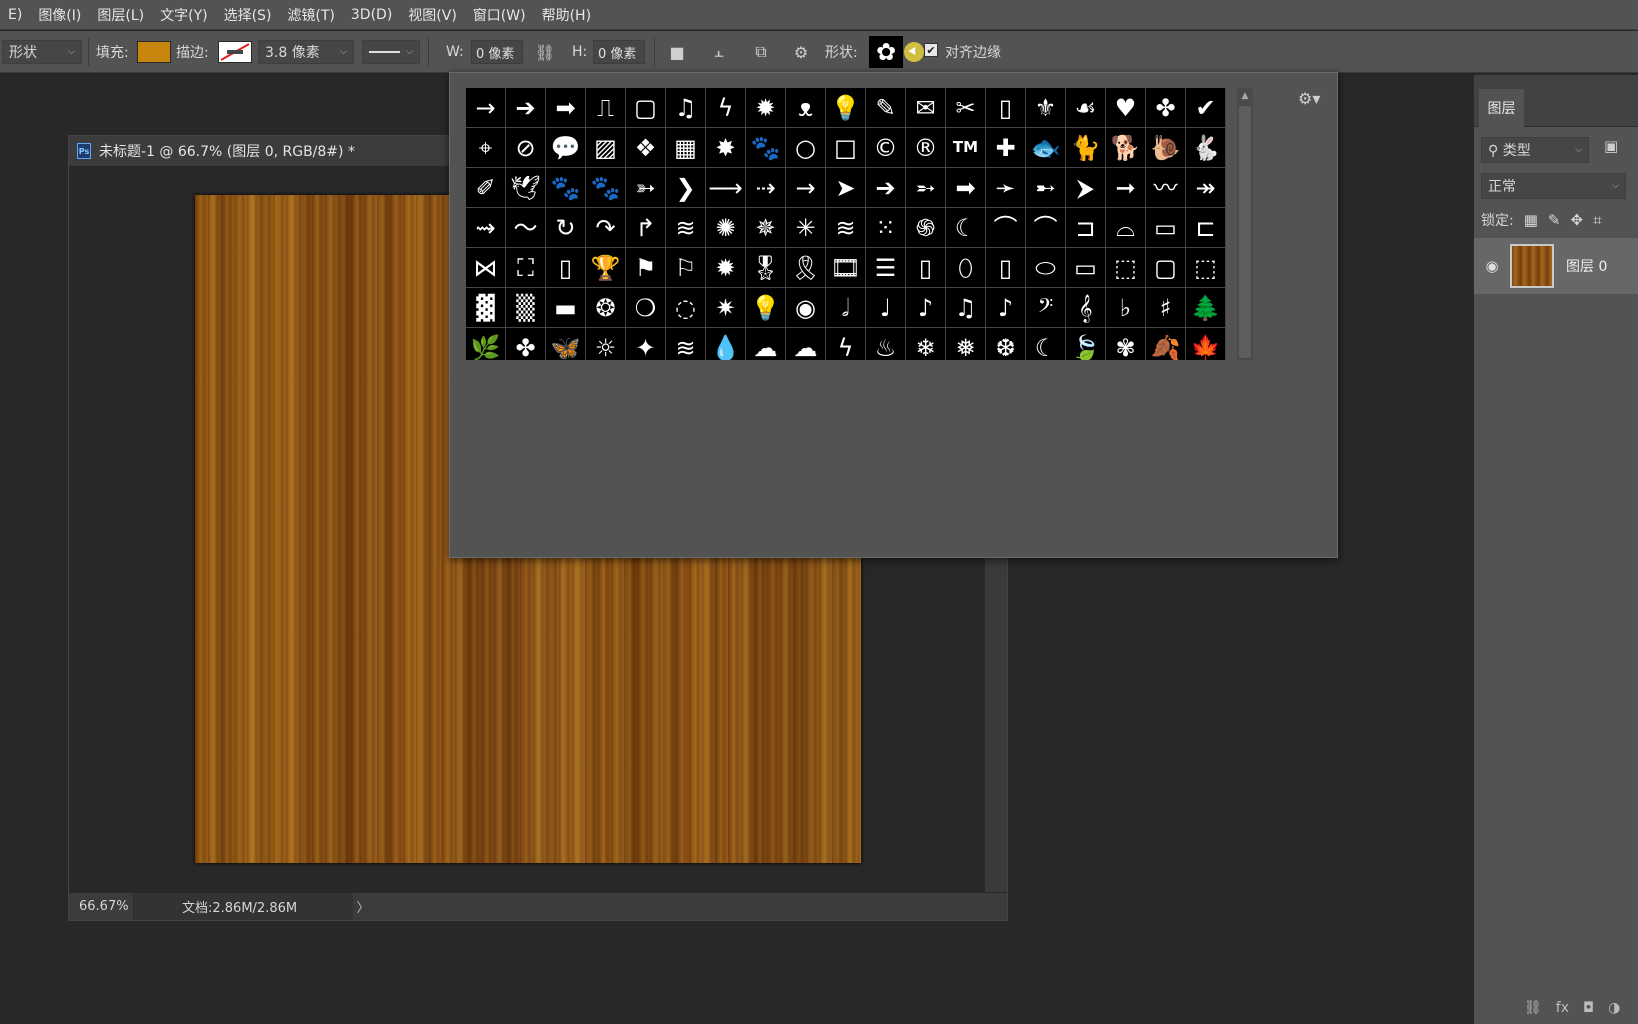  Describe the element at coordinates (726, 228) in the screenshot. I see `shape-cell: ✺` at that location.